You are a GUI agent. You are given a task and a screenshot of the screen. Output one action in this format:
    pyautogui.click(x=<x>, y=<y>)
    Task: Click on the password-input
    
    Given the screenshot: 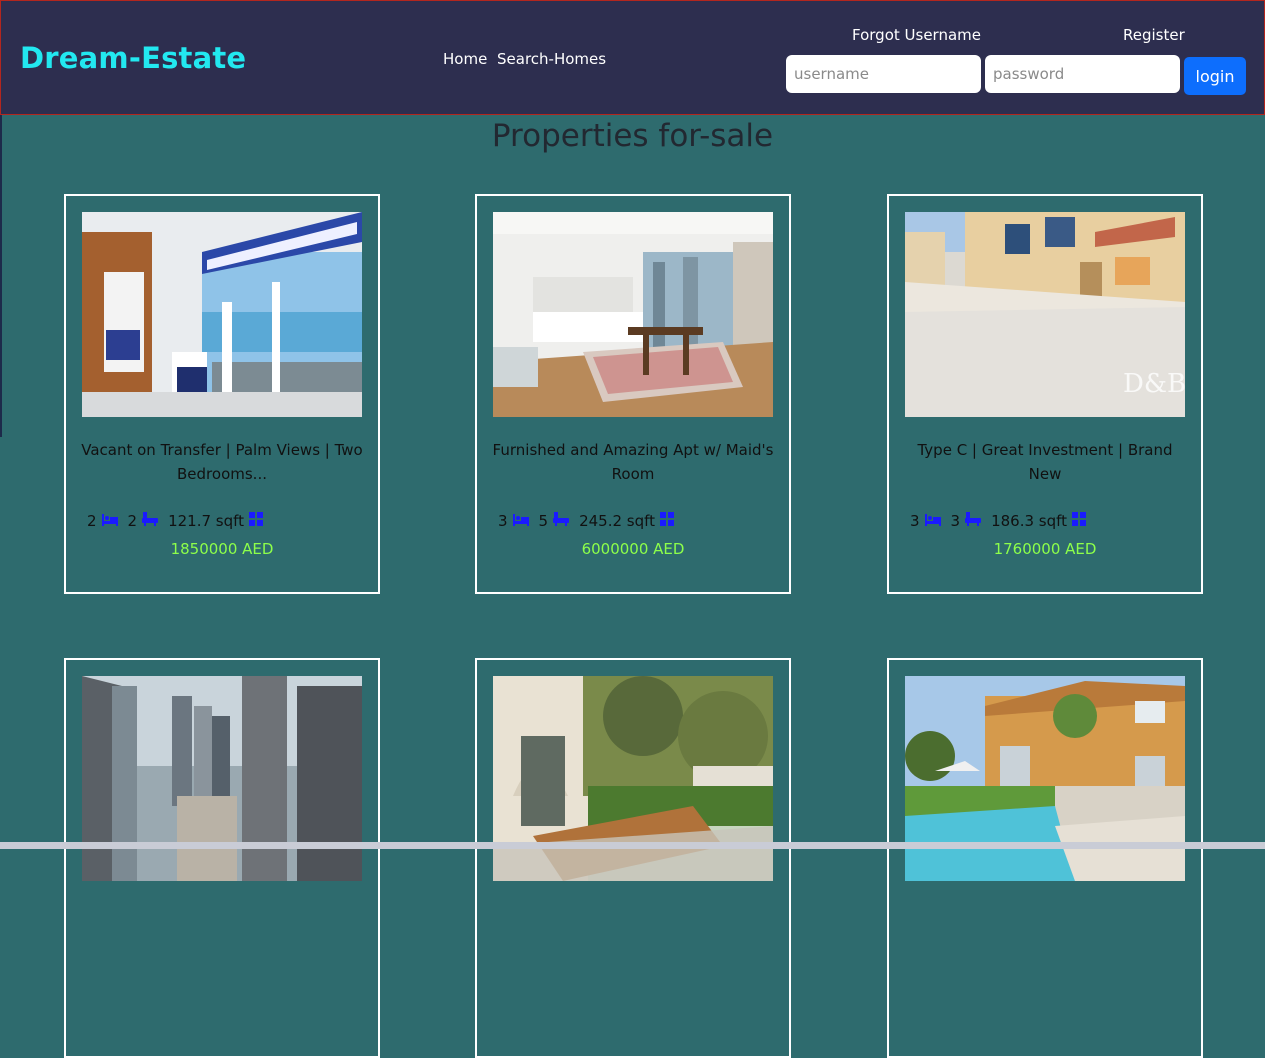 What is the action you would take?
    pyautogui.click(x=1082, y=74)
    